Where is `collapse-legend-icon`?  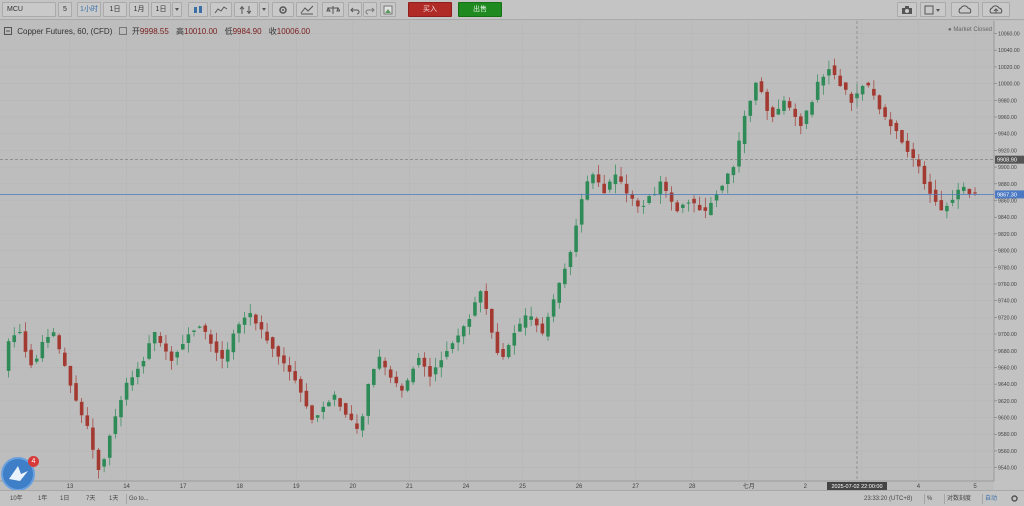
collapse-legend-icon is located at coordinates (8, 31).